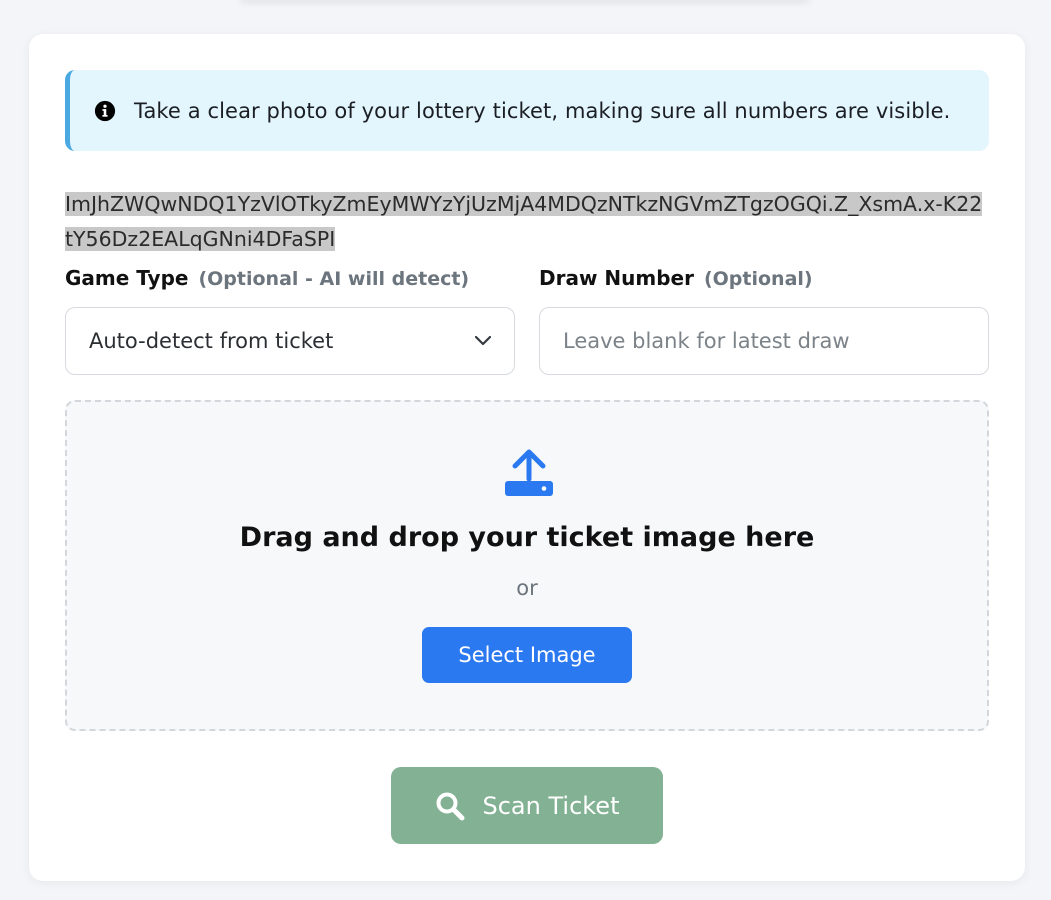 Image resolution: width=1051 pixels, height=900 pixels. What do you see at coordinates (616, 278) in the screenshot?
I see `draw-number-label-text: Draw Number` at bounding box center [616, 278].